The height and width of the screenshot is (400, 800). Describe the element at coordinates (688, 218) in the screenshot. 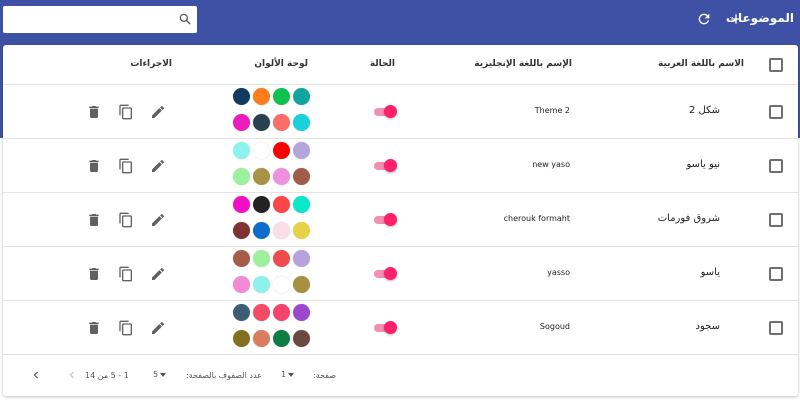

I see `theme-name-ar: شروق فورمات` at that location.